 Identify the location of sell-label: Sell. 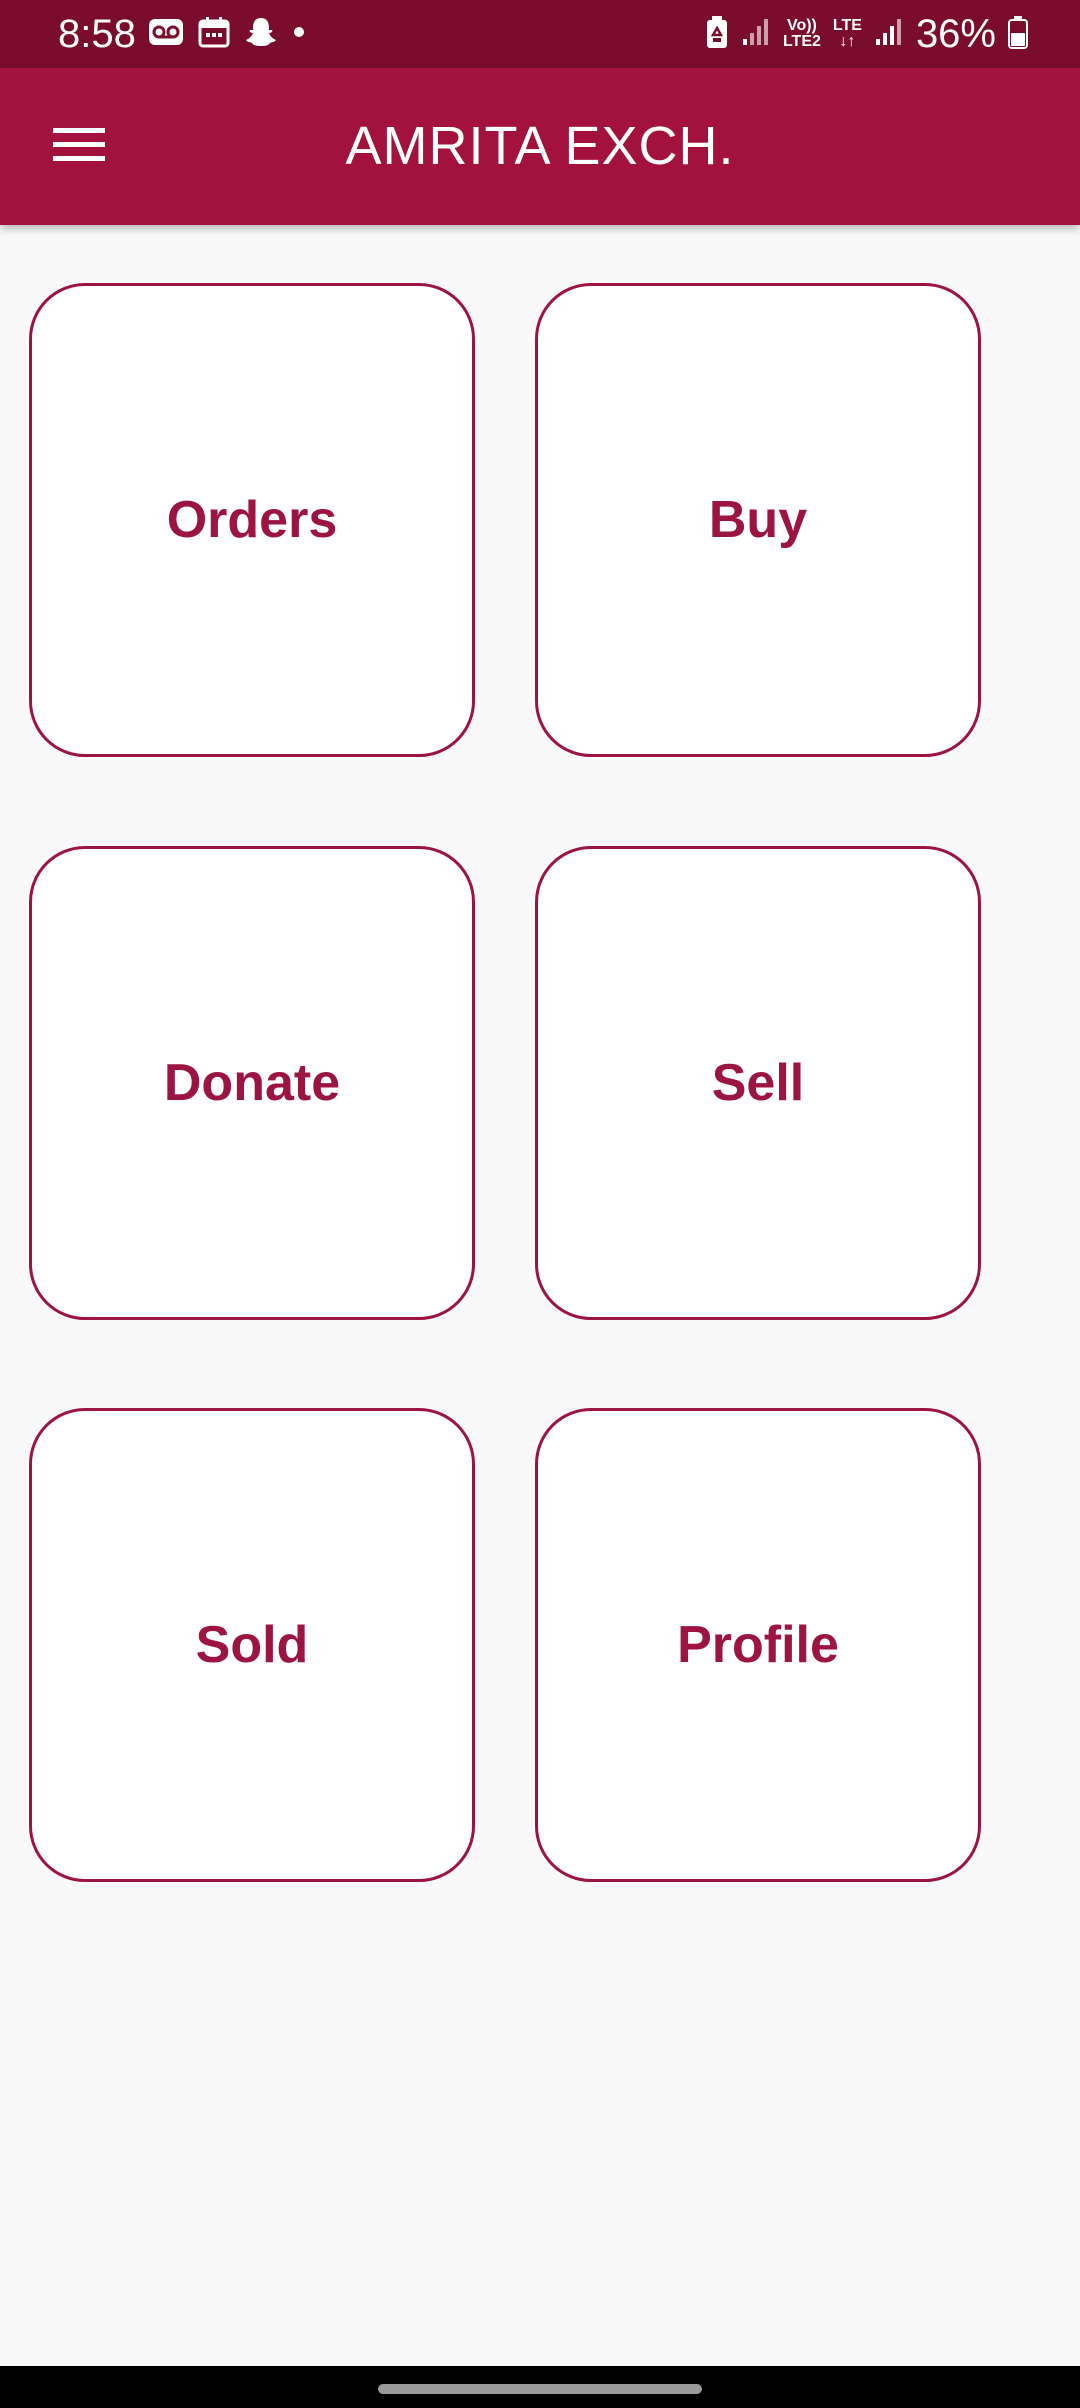
(758, 1083).